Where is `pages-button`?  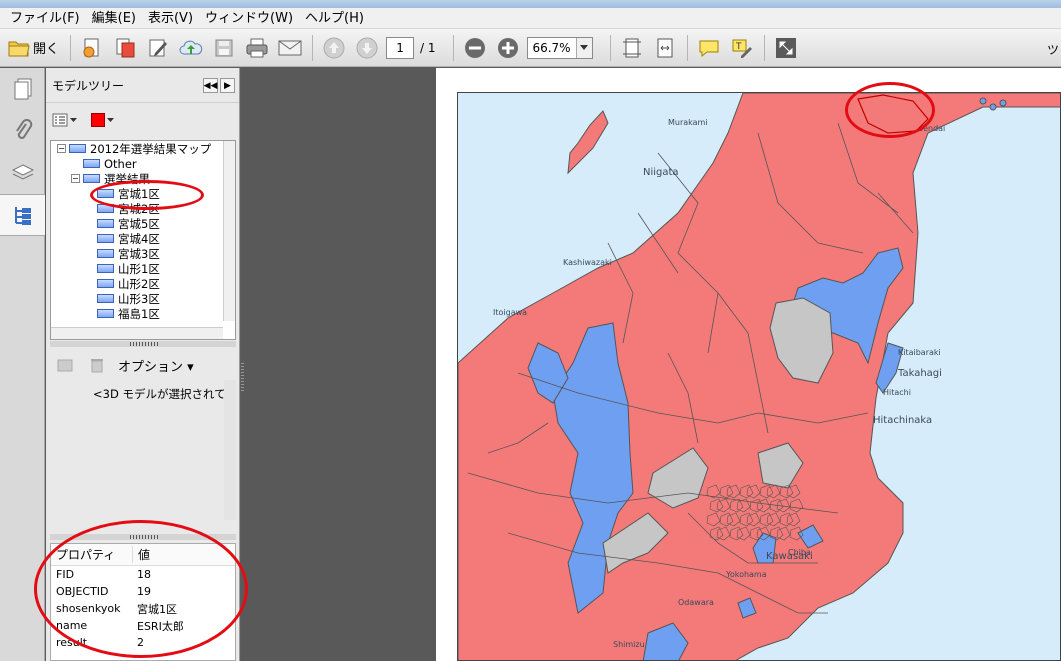
pages-button is located at coordinates (22, 89).